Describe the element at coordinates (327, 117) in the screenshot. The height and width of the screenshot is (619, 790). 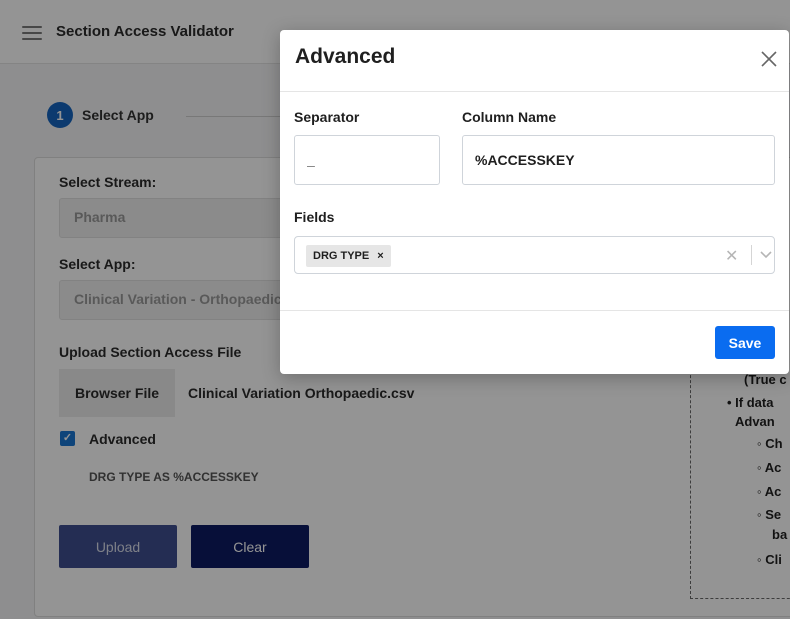
I see `separator-label: Separator` at that location.